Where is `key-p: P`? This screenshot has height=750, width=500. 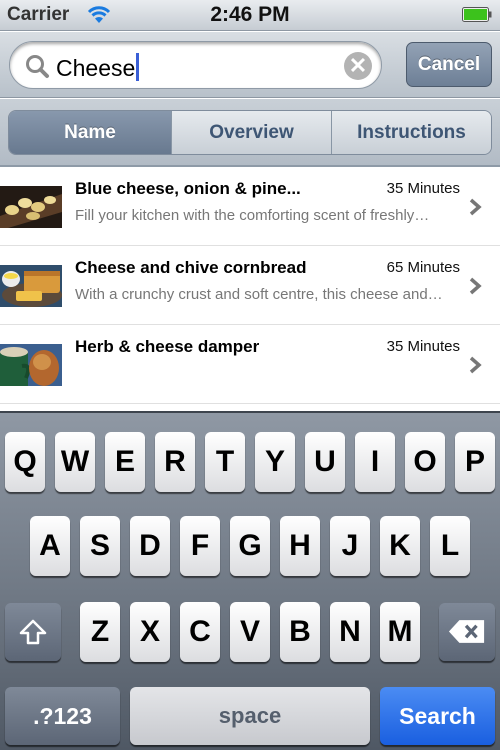
key-p: P is located at coordinates (475, 462).